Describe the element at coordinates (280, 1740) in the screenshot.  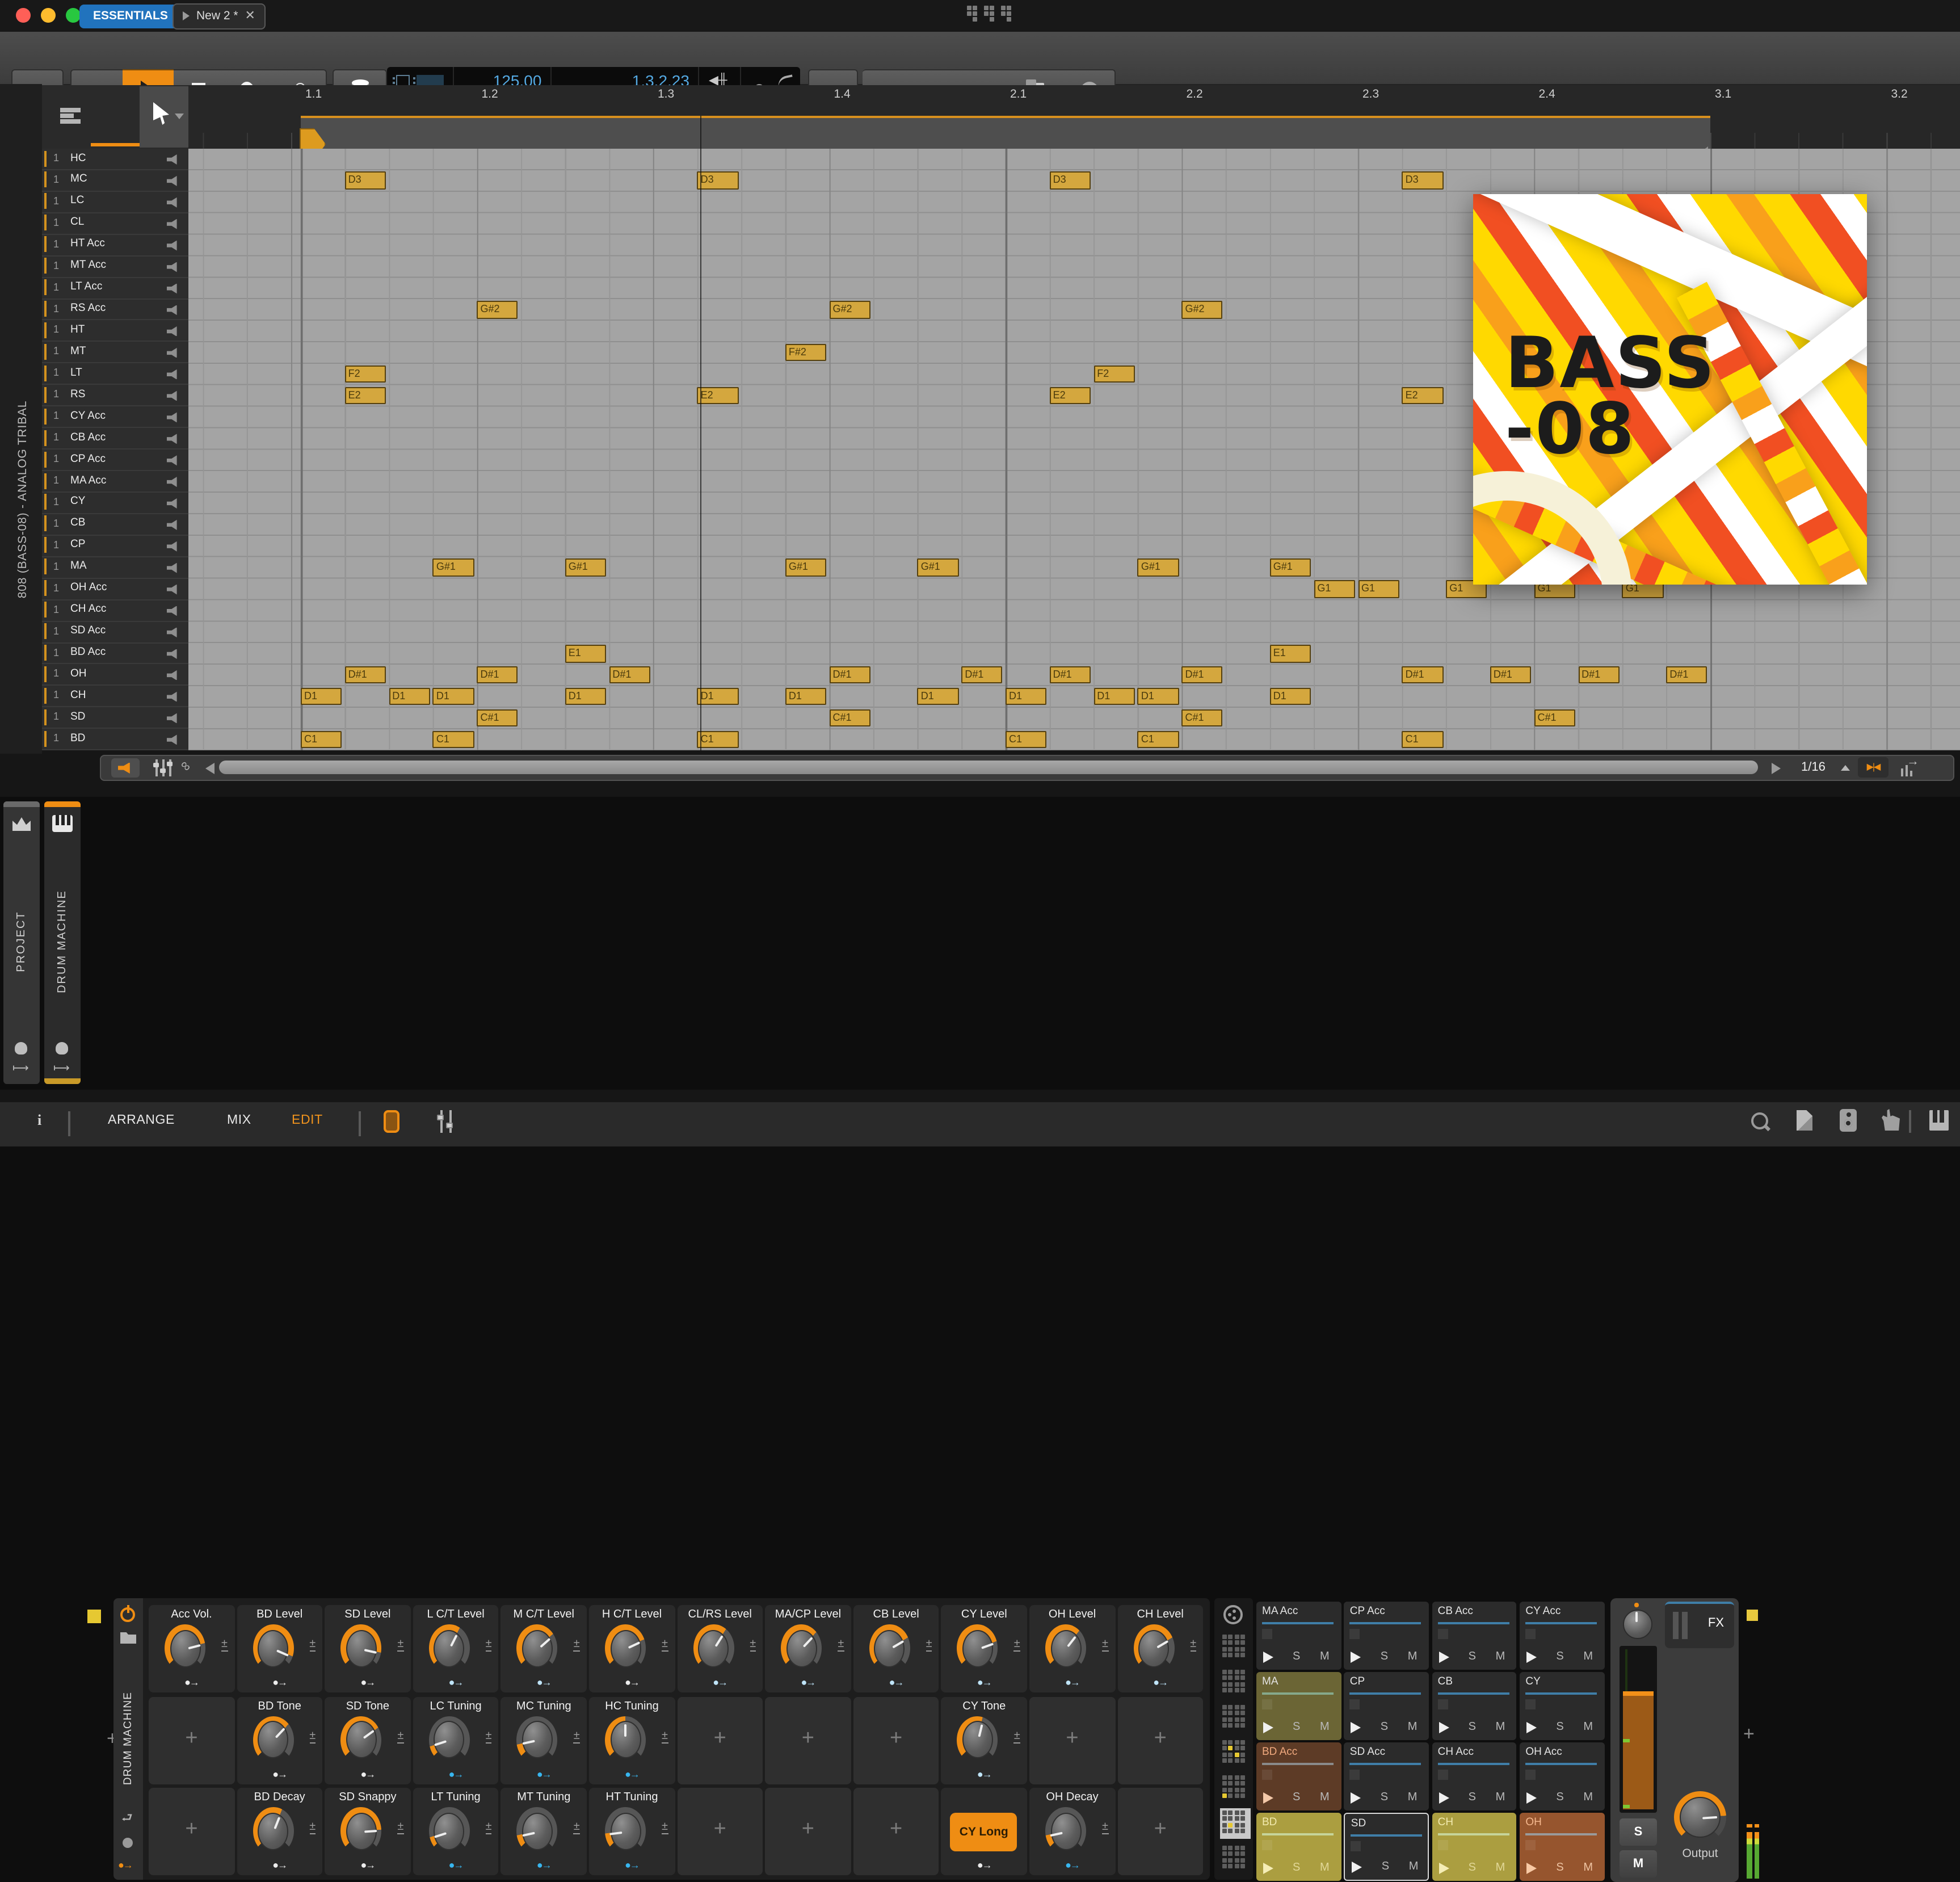
I see `param-cell: BD Tone ± ●→` at that location.